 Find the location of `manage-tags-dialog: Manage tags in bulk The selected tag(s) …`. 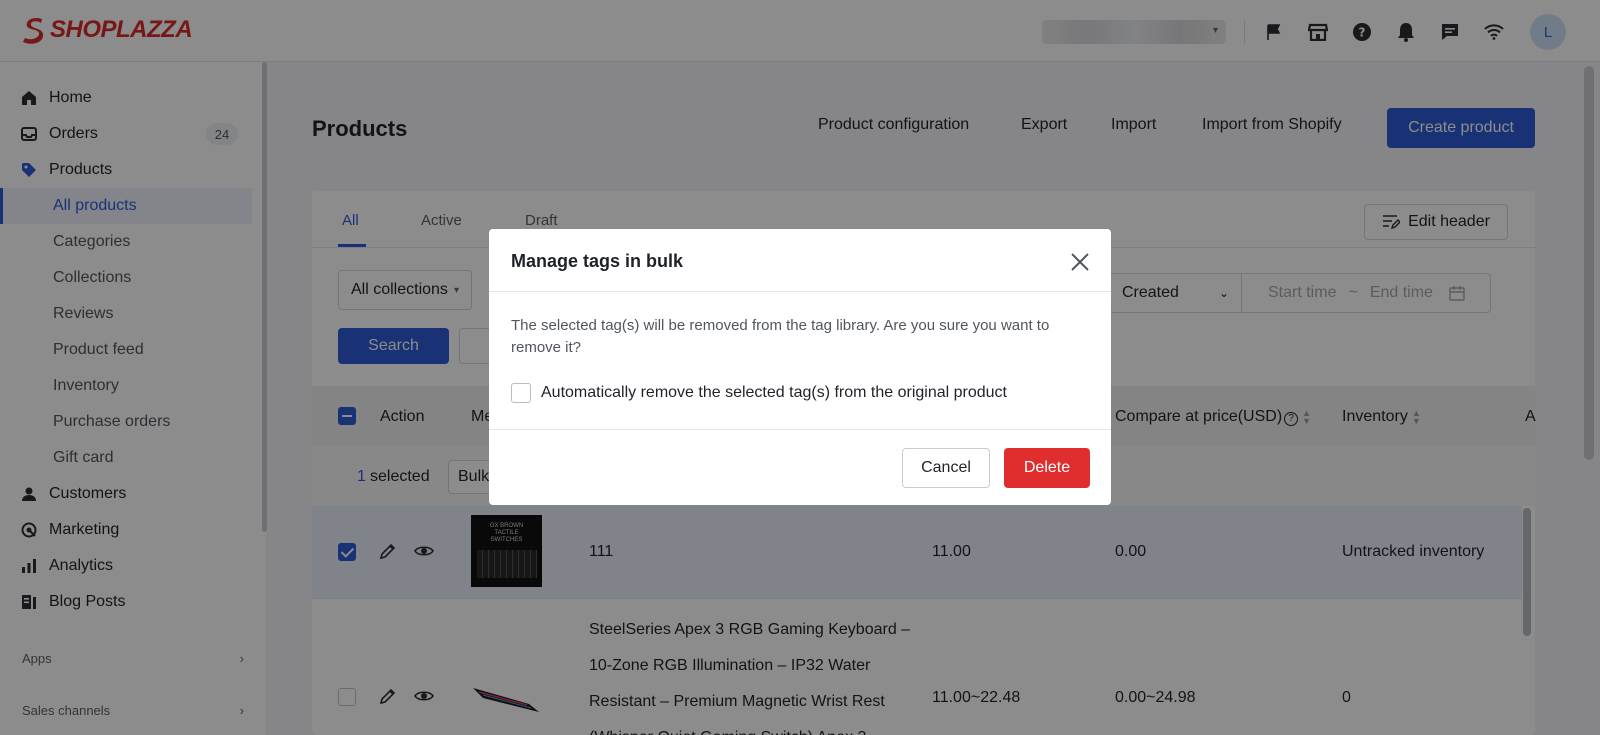

manage-tags-dialog: Manage tags in bulk The selected tag(s) … is located at coordinates (800, 367).